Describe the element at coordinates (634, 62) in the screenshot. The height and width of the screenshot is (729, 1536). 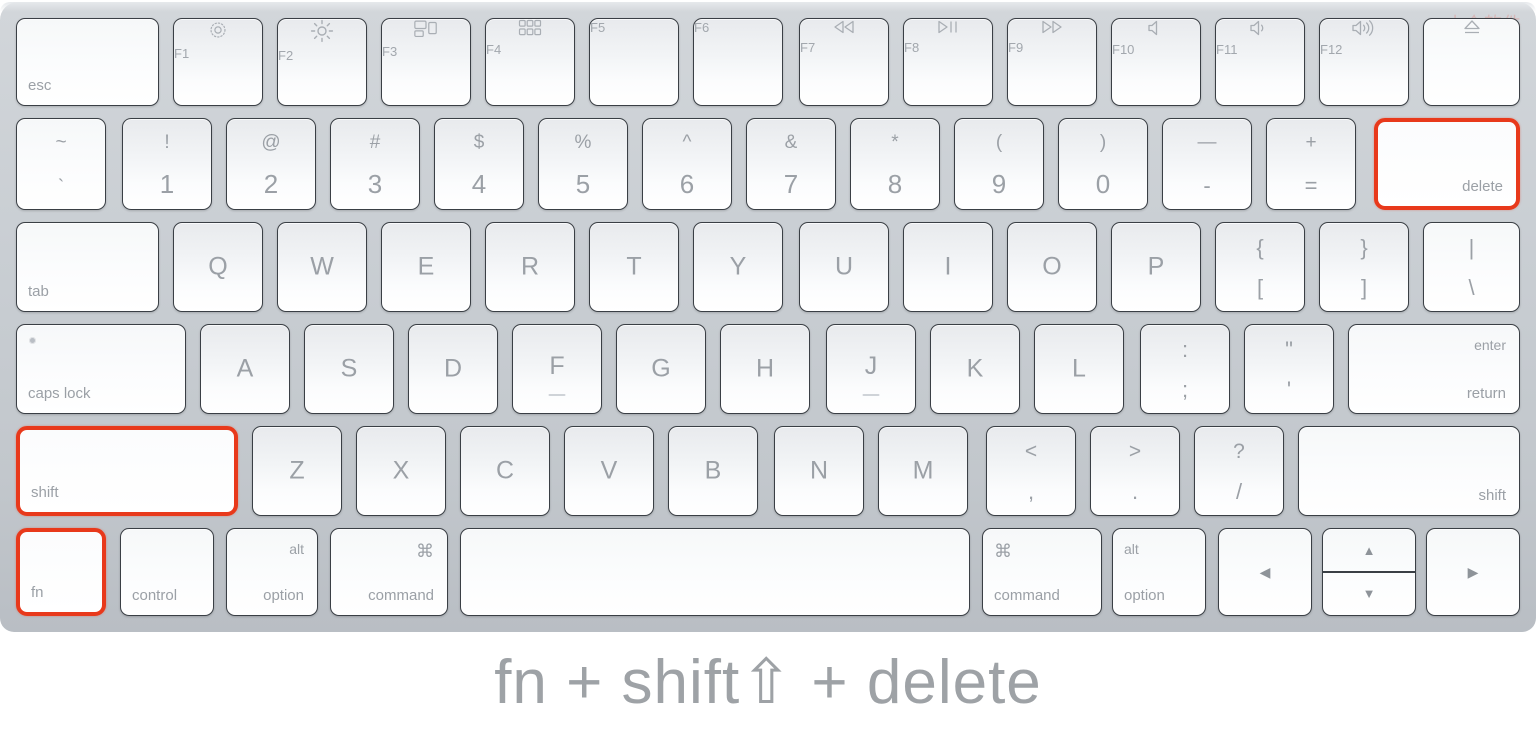
I see `key-f5: F5` at that location.